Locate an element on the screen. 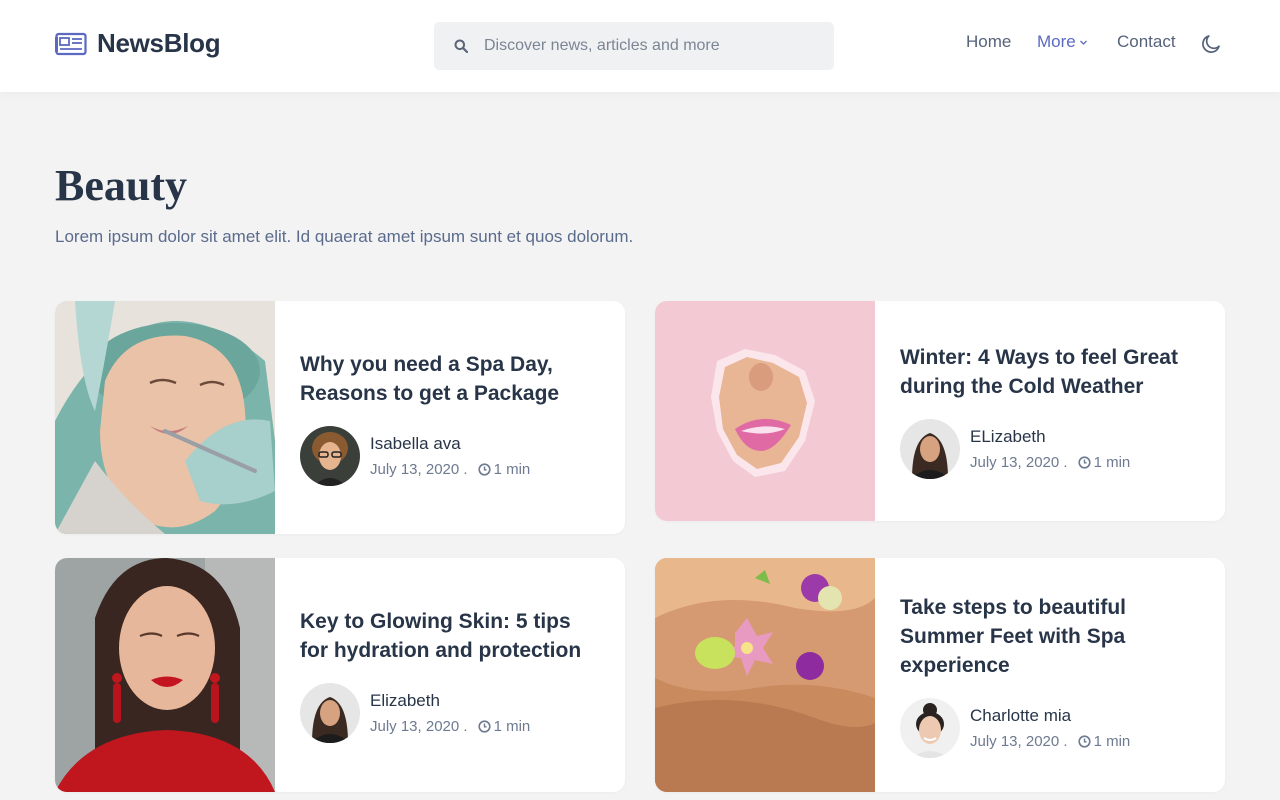 This screenshot has height=800, width=1280. brand-name: NewsBlog is located at coordinates (159, 43).